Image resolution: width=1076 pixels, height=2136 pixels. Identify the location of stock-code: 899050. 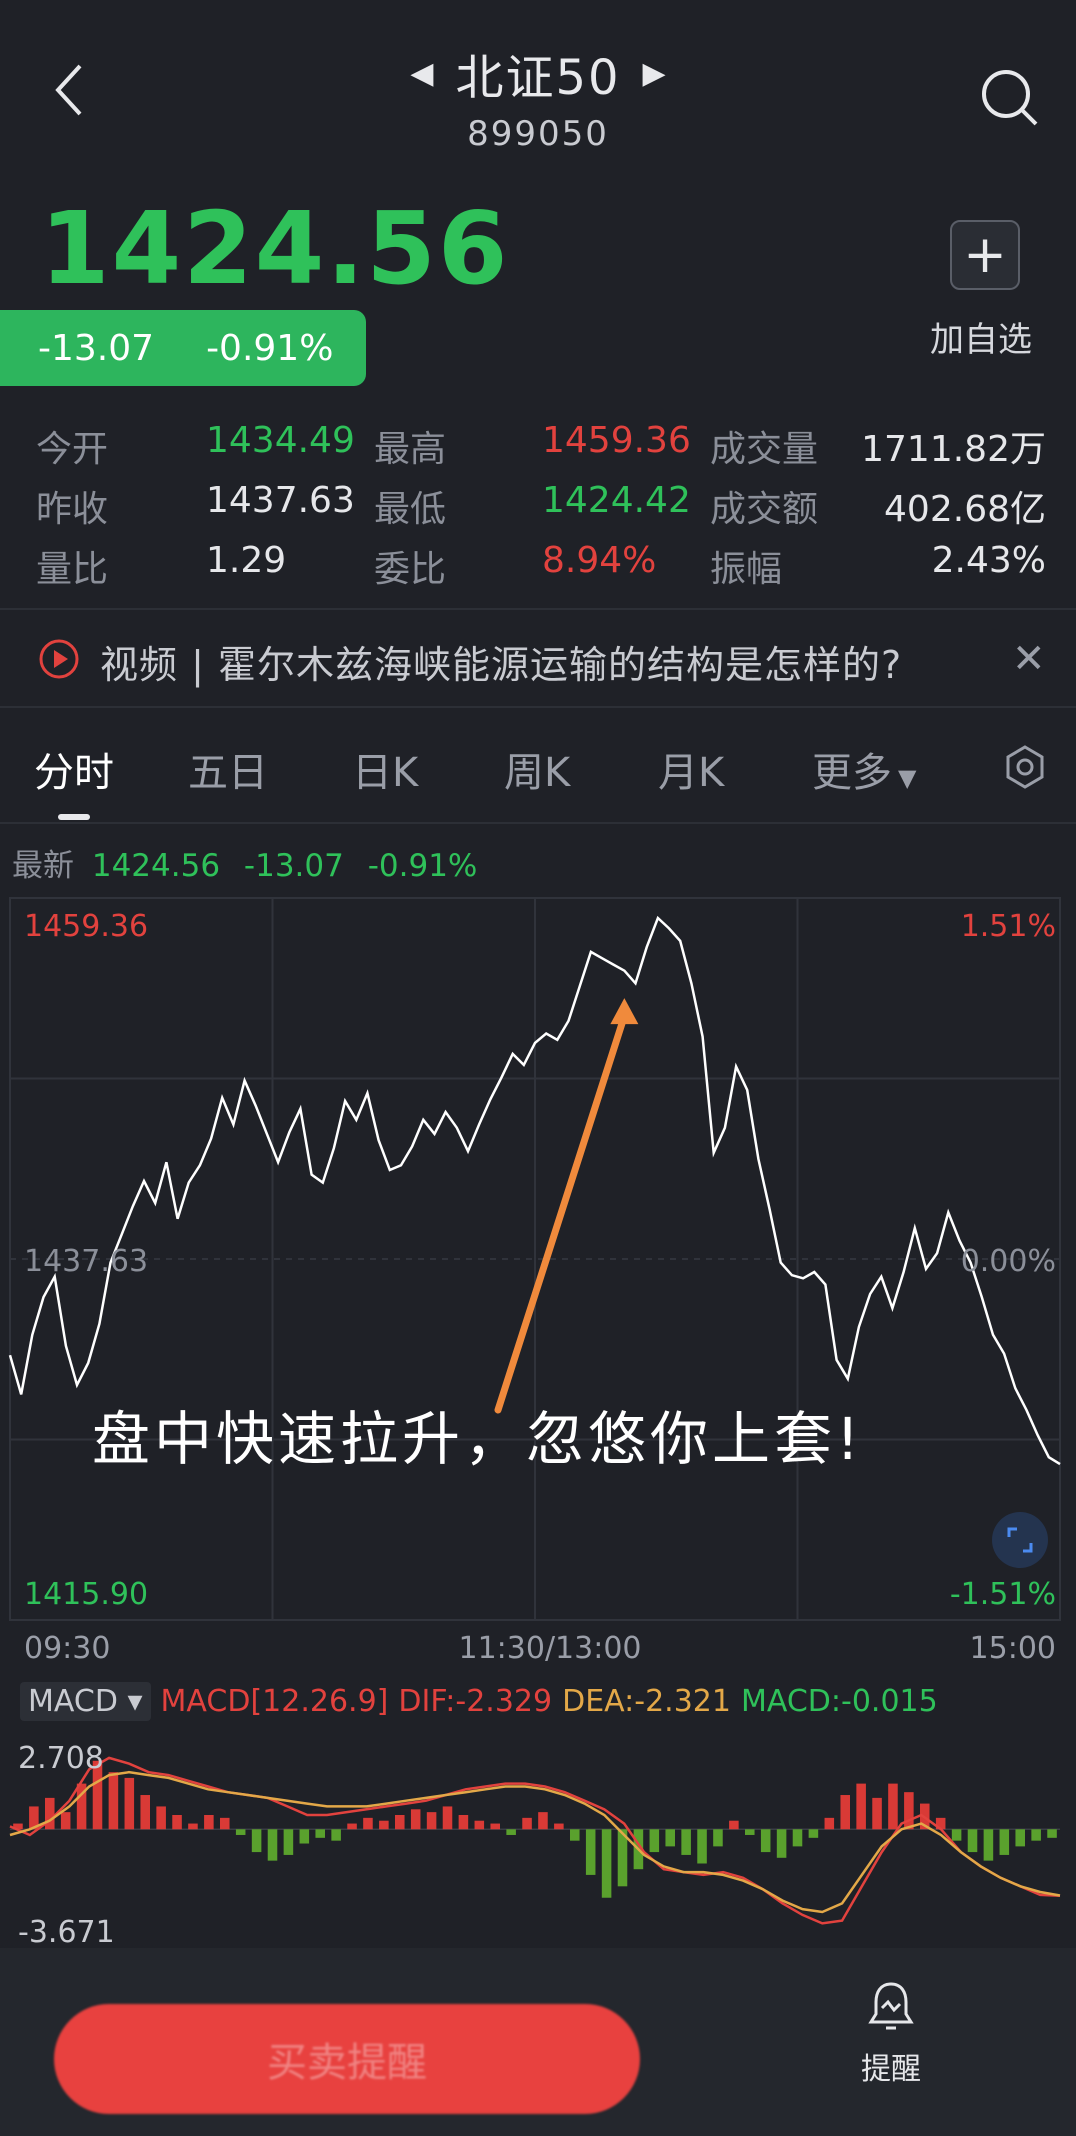
(538, 134).